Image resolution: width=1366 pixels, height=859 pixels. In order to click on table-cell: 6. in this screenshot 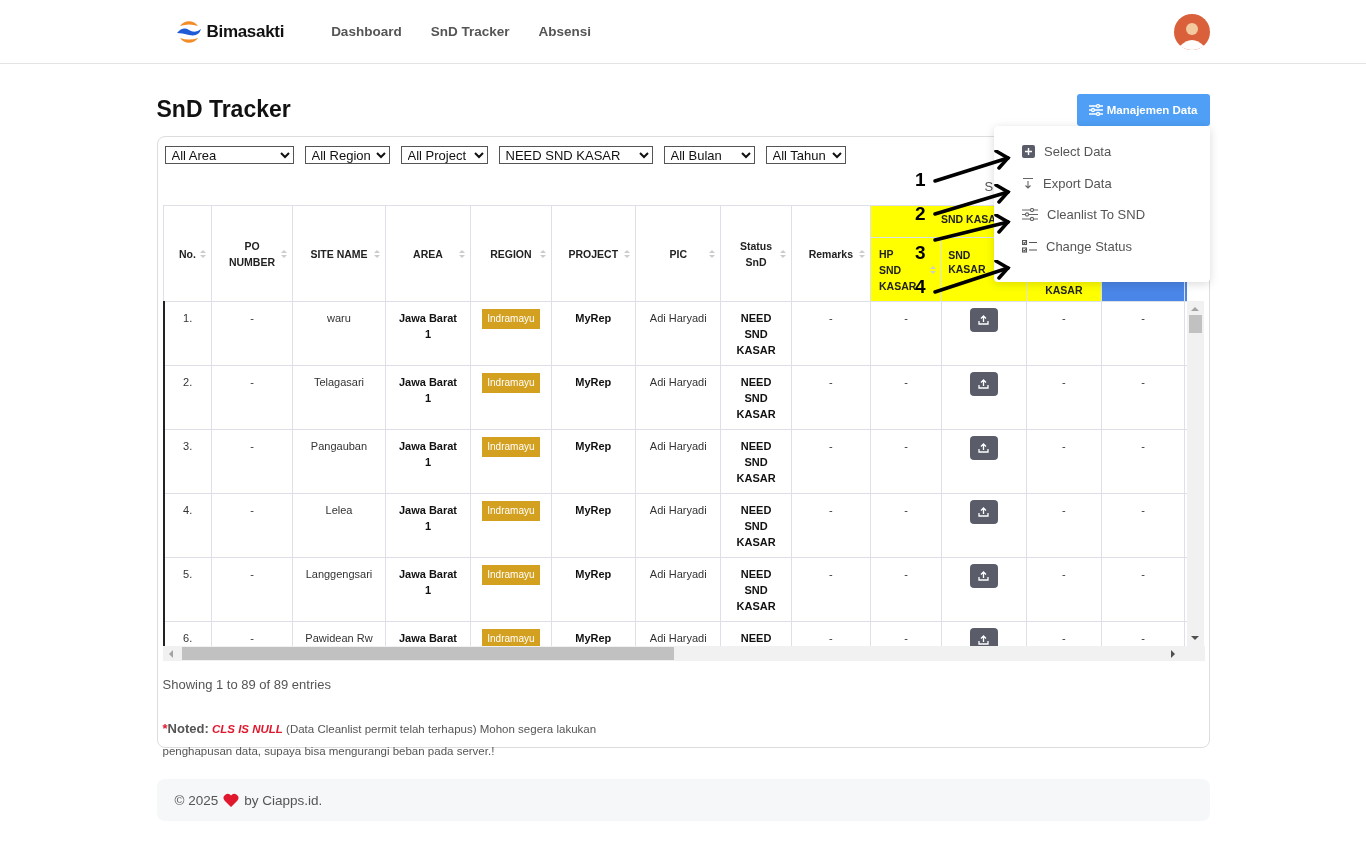, I will do `click(188, 638)`.